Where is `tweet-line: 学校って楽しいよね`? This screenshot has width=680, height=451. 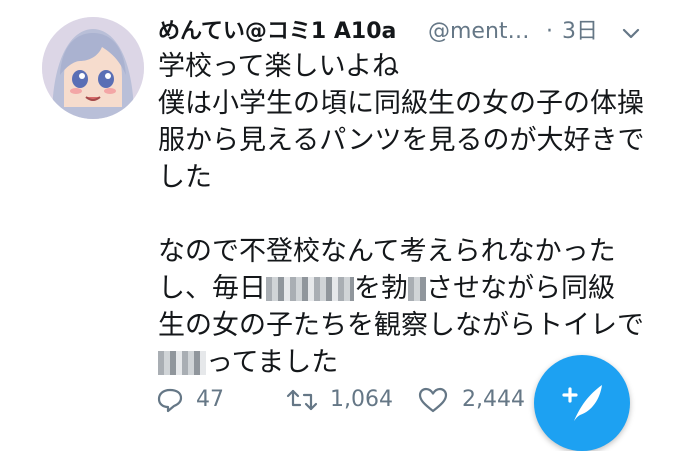 tweet-line: 学校って楽しいよね is located at coordinates (279, 66).